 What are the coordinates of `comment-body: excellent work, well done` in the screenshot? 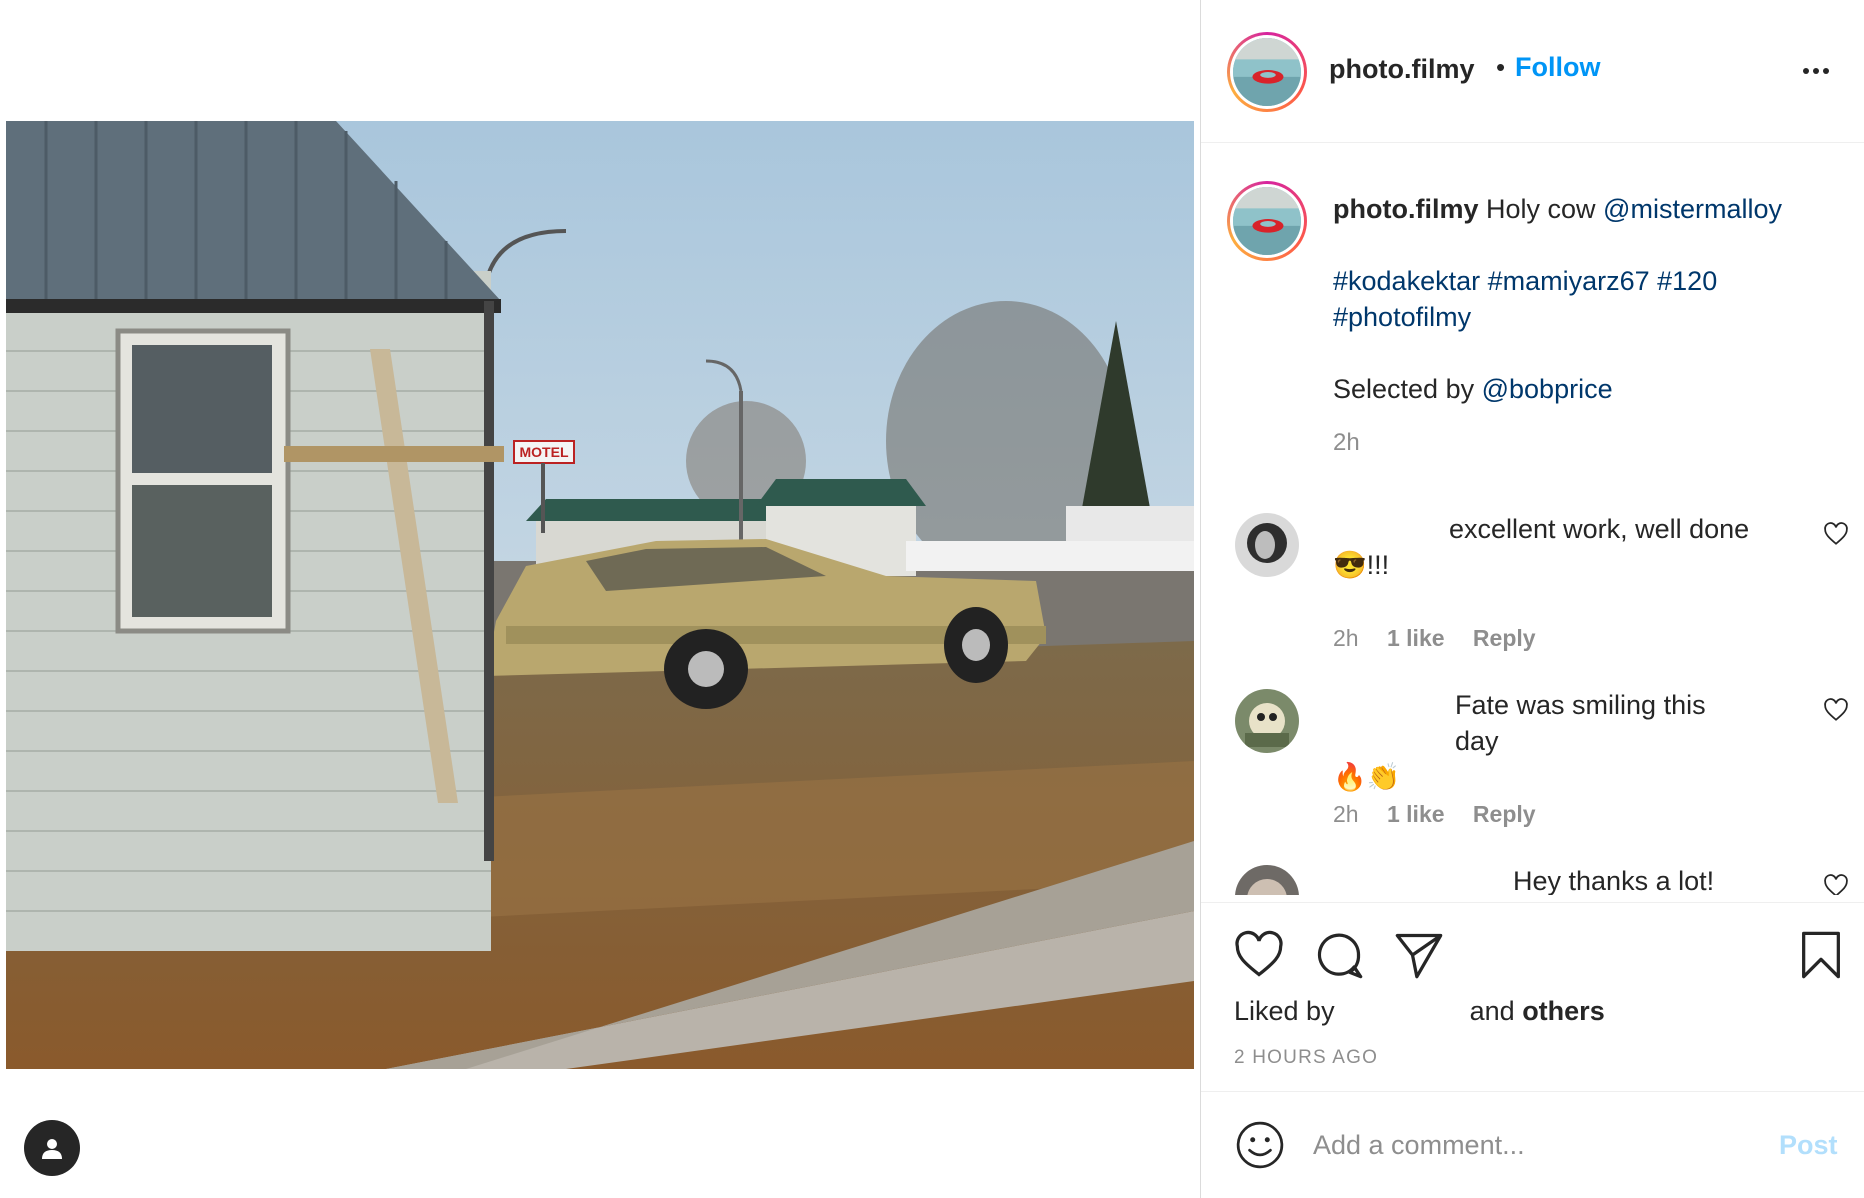 It's located at (1599, 529).